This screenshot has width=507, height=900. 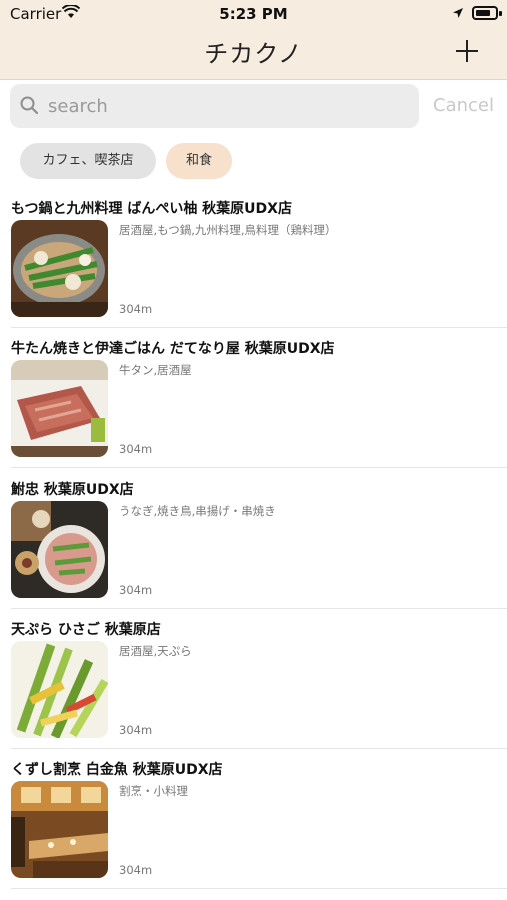 What do you see at coordinates (228, 230) in the screenshot?
I see `restaurant-genre: 居酒屋,もつ鍋,九州料理,鳥料理（鶏料理）` at bounding box center [228, 230].